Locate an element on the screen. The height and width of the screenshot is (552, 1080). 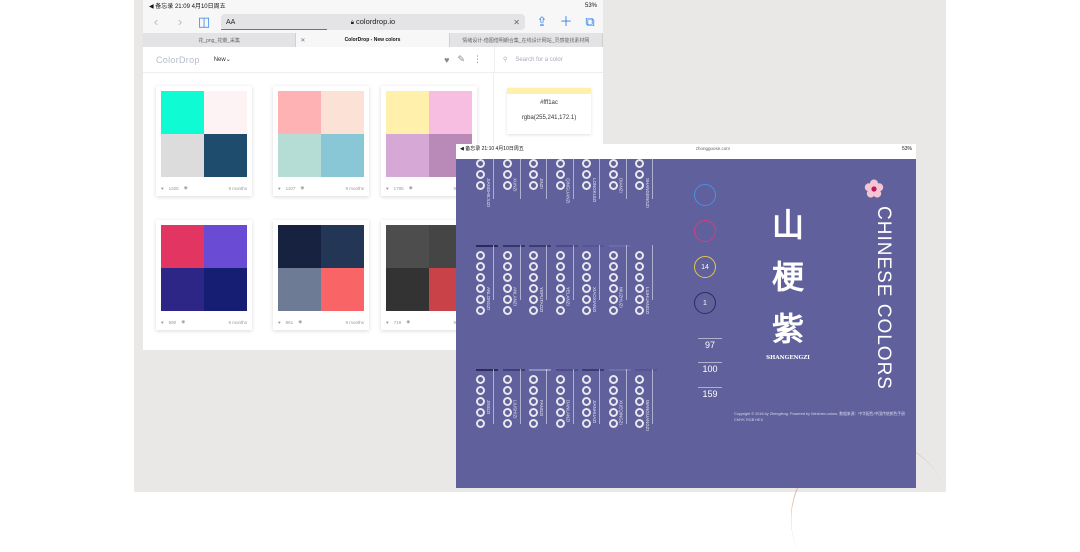
address-bar: AA 🔒︎ colordrop.io ✕ is located at coordinates (373, 22).